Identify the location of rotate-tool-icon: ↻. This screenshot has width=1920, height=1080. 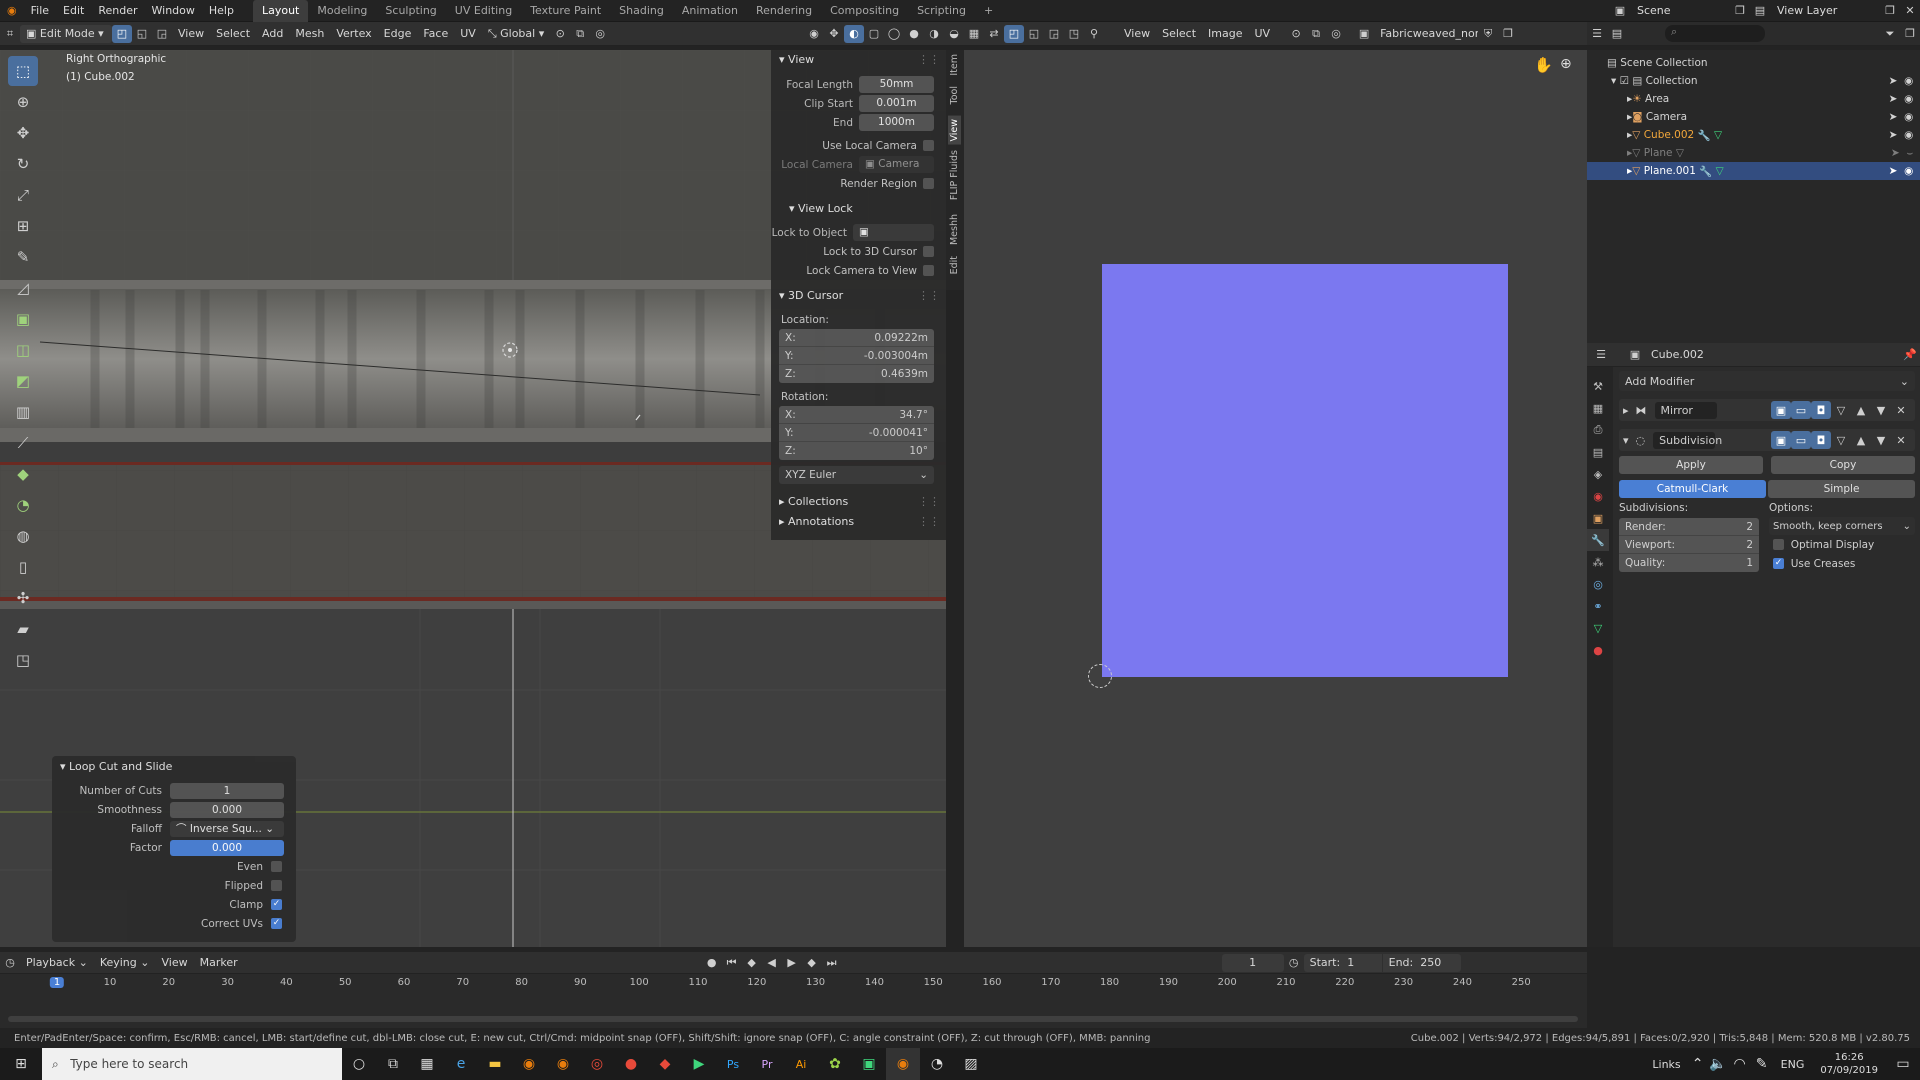
(23, 164).